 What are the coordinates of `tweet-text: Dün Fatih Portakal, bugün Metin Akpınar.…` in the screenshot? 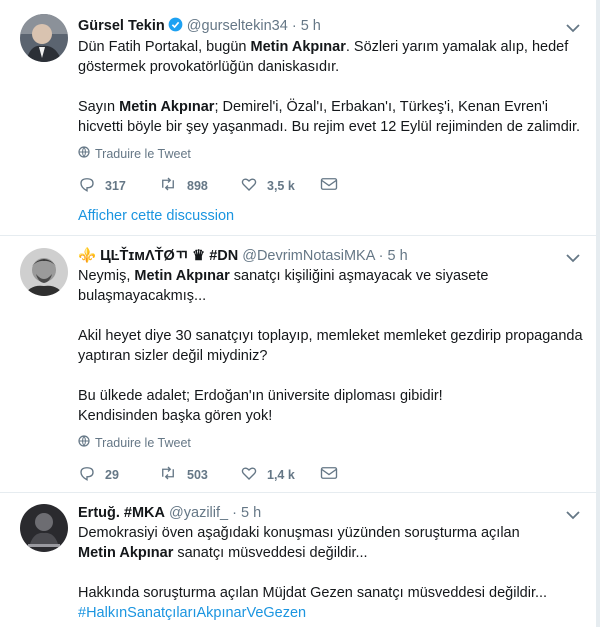 It's located at (331, 87).